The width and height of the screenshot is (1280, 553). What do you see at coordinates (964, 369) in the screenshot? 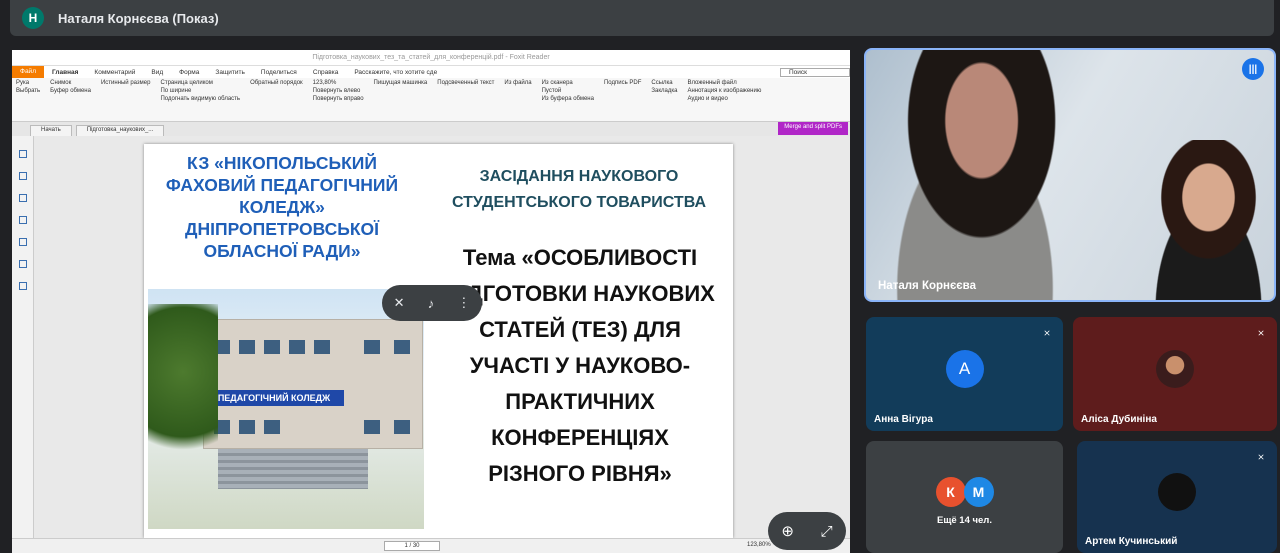
I see `anna-avatar: А` at bounding box center [964, 369].